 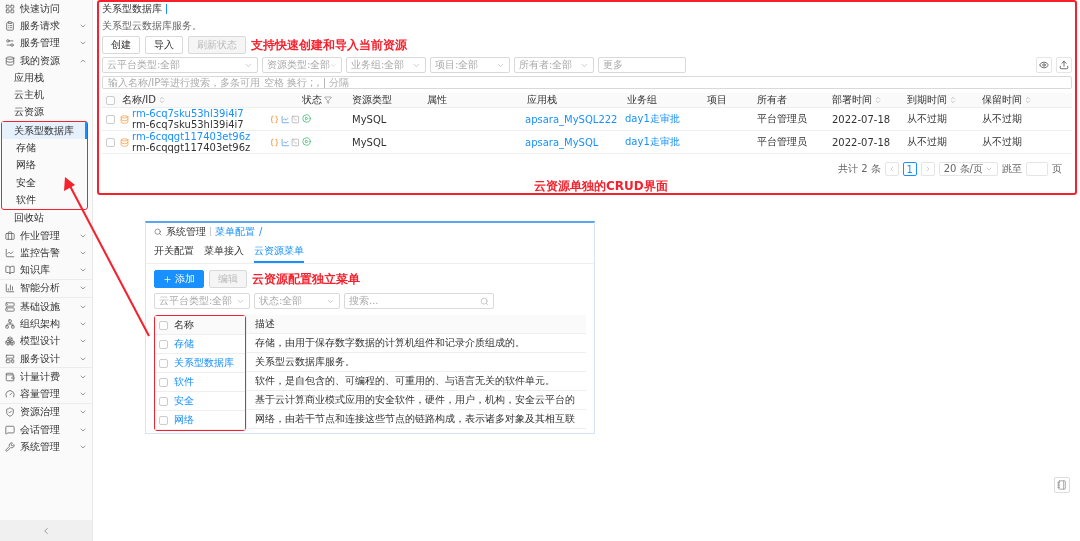 What do you see at coordinates (416, 324) in the screenshot?
I see `column-header: 描述` at bounding box center [416, 324].